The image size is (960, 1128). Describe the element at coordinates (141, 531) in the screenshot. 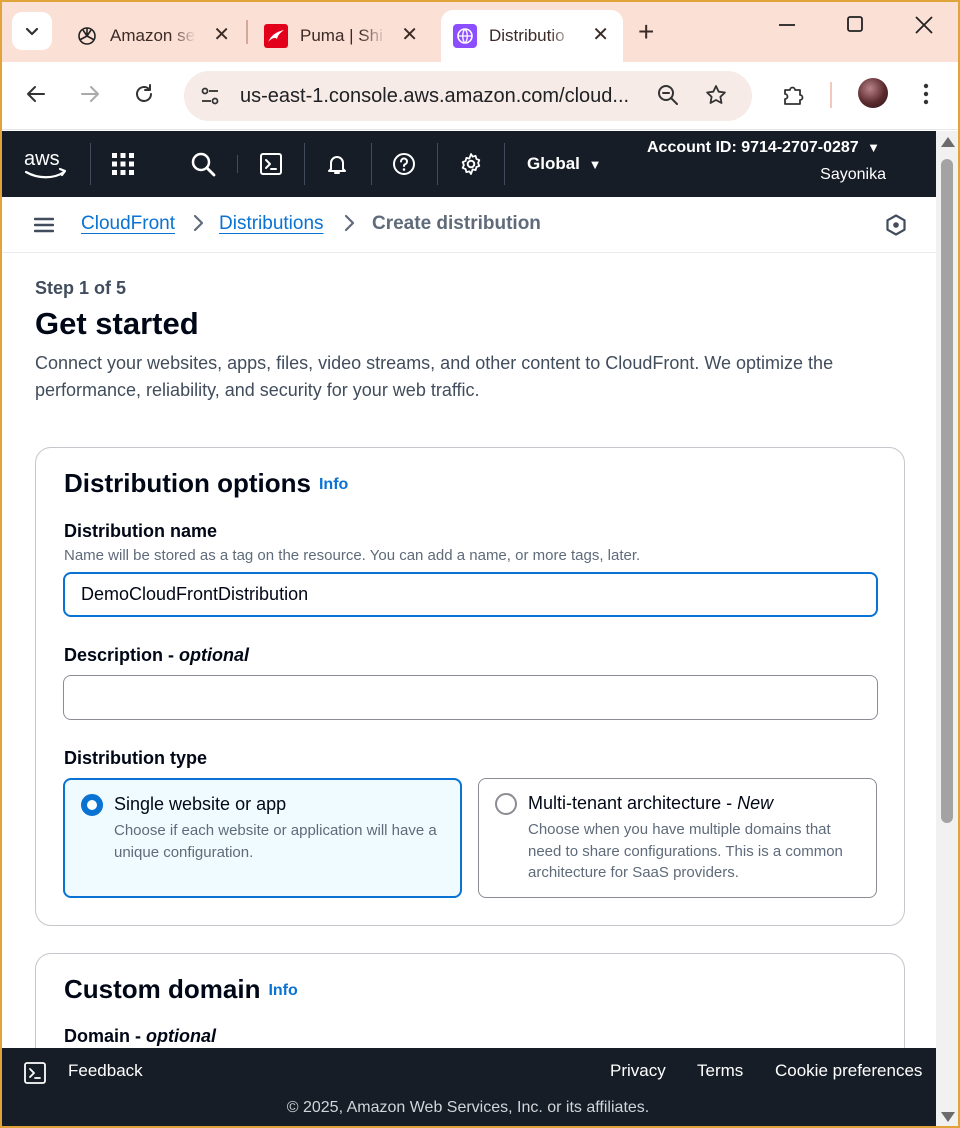

I see `distribution-name-label: Distribution name` at that location.